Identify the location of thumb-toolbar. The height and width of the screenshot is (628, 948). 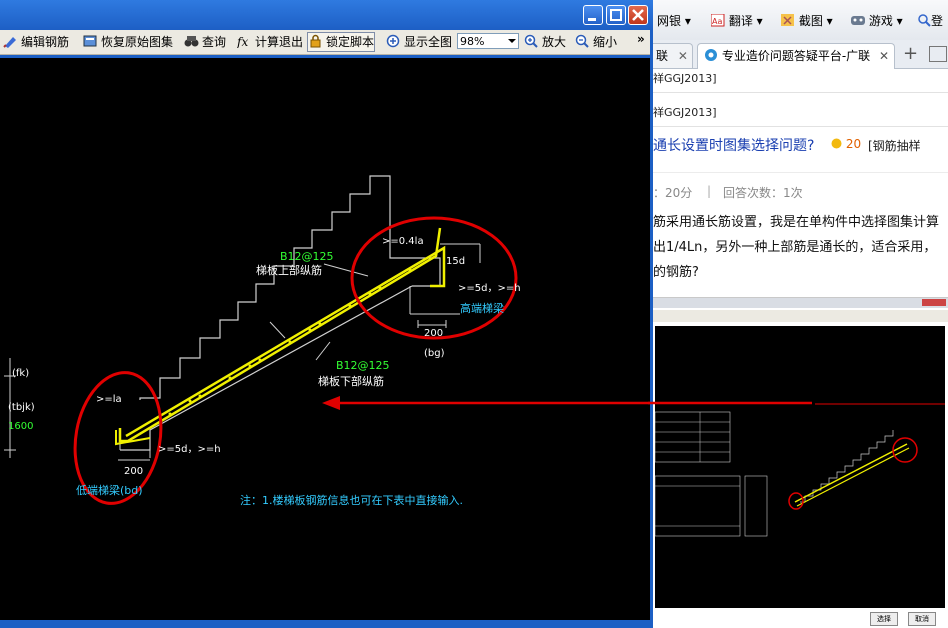
(800, 316).